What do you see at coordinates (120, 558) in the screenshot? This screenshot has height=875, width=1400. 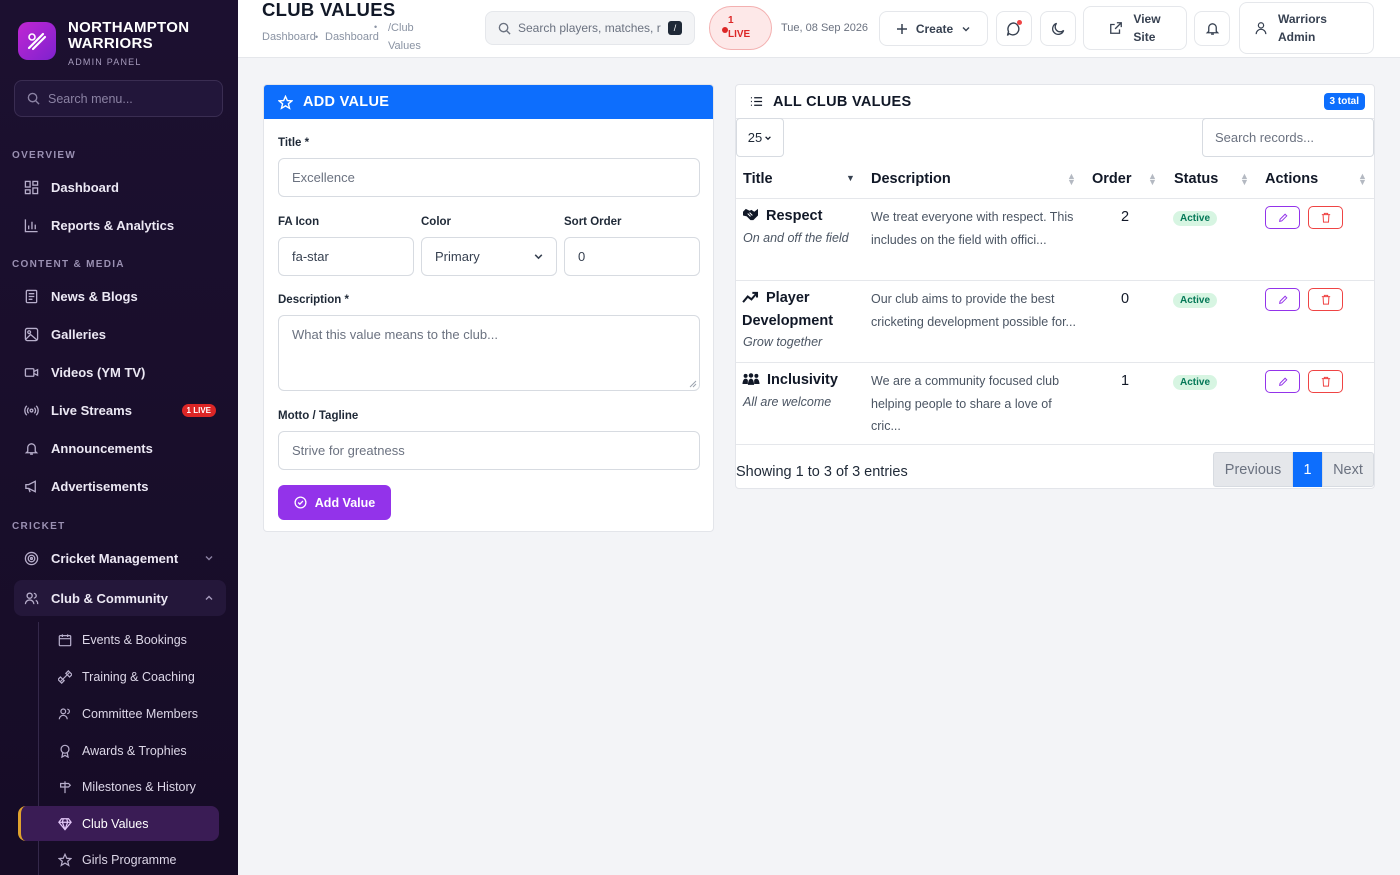 I see `sidebar-item-cricket-management: Cricket Management` at bounding box center [120, 558].